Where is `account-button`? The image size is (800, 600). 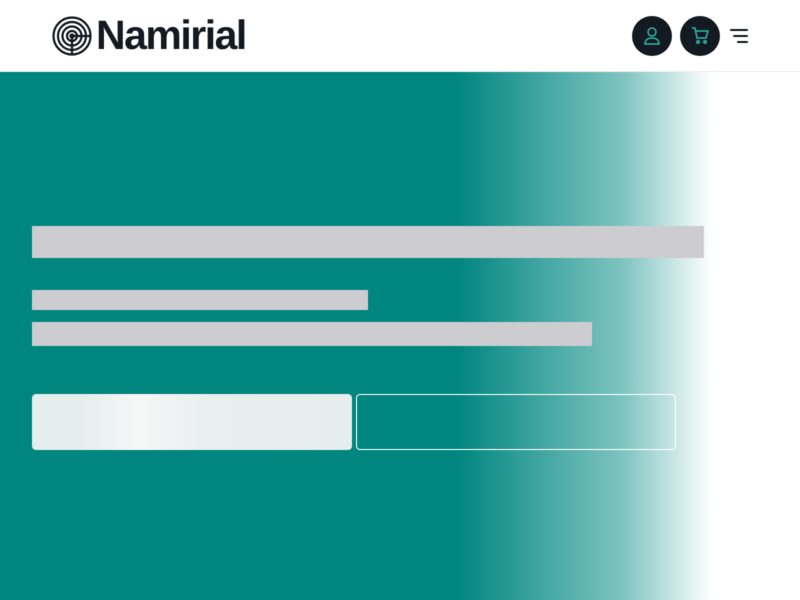 account-button is located at coordinates (652, 36).